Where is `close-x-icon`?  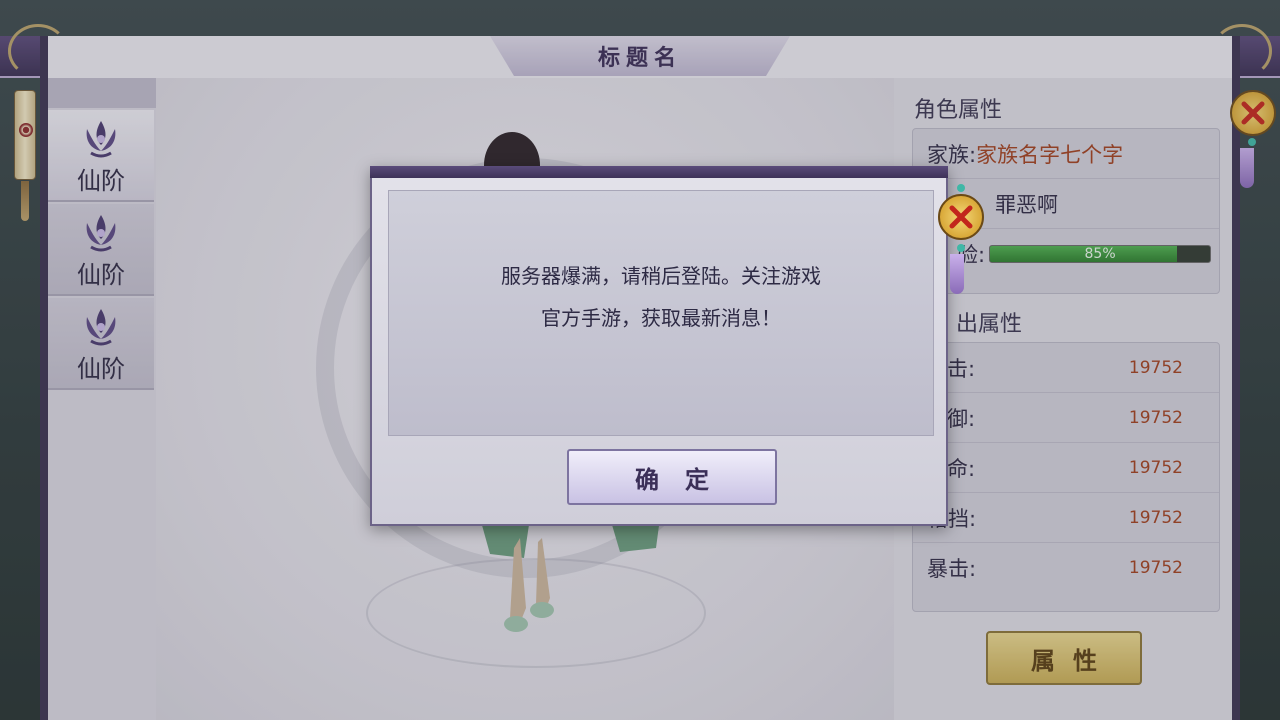
close-x-icon is located at coordinates (961, 217).